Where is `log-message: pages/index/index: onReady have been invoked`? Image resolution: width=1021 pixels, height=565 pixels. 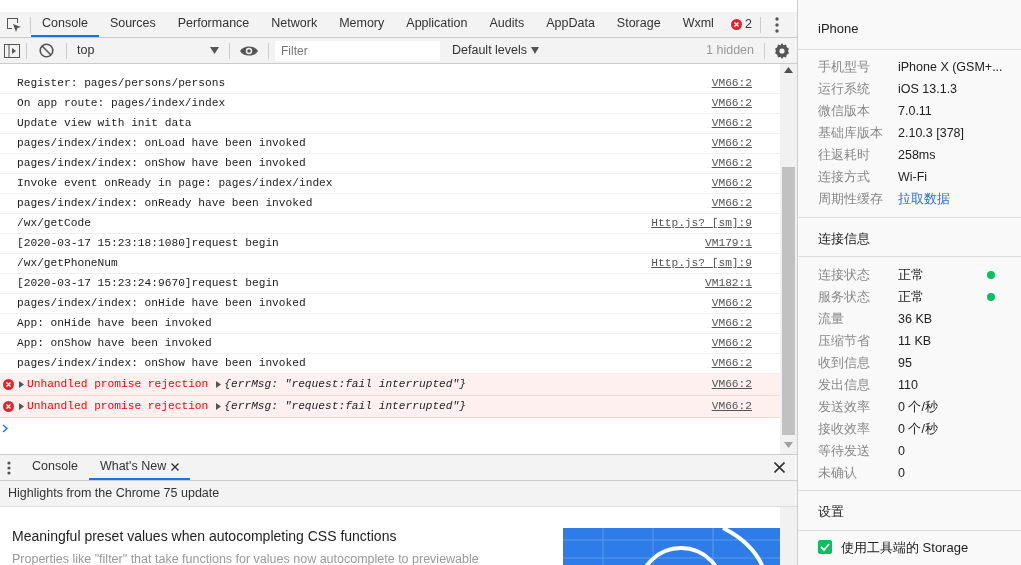
log-message: pages/index/index: onReady have been invoked is located at coordinates (165, 204).